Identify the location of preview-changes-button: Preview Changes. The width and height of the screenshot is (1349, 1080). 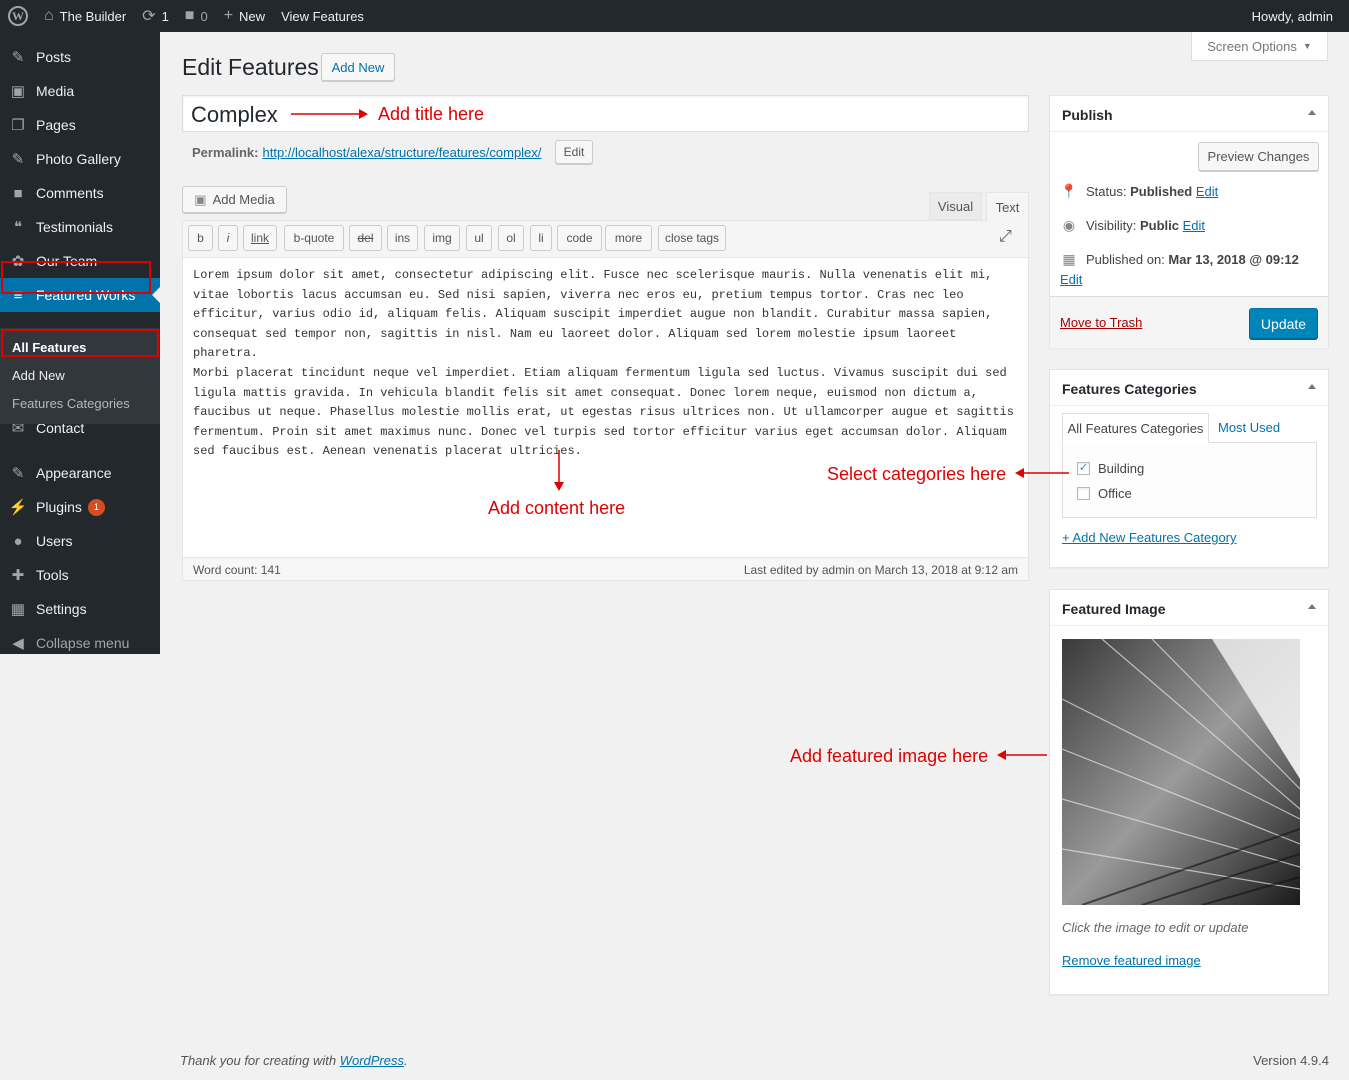
(1258, 156).